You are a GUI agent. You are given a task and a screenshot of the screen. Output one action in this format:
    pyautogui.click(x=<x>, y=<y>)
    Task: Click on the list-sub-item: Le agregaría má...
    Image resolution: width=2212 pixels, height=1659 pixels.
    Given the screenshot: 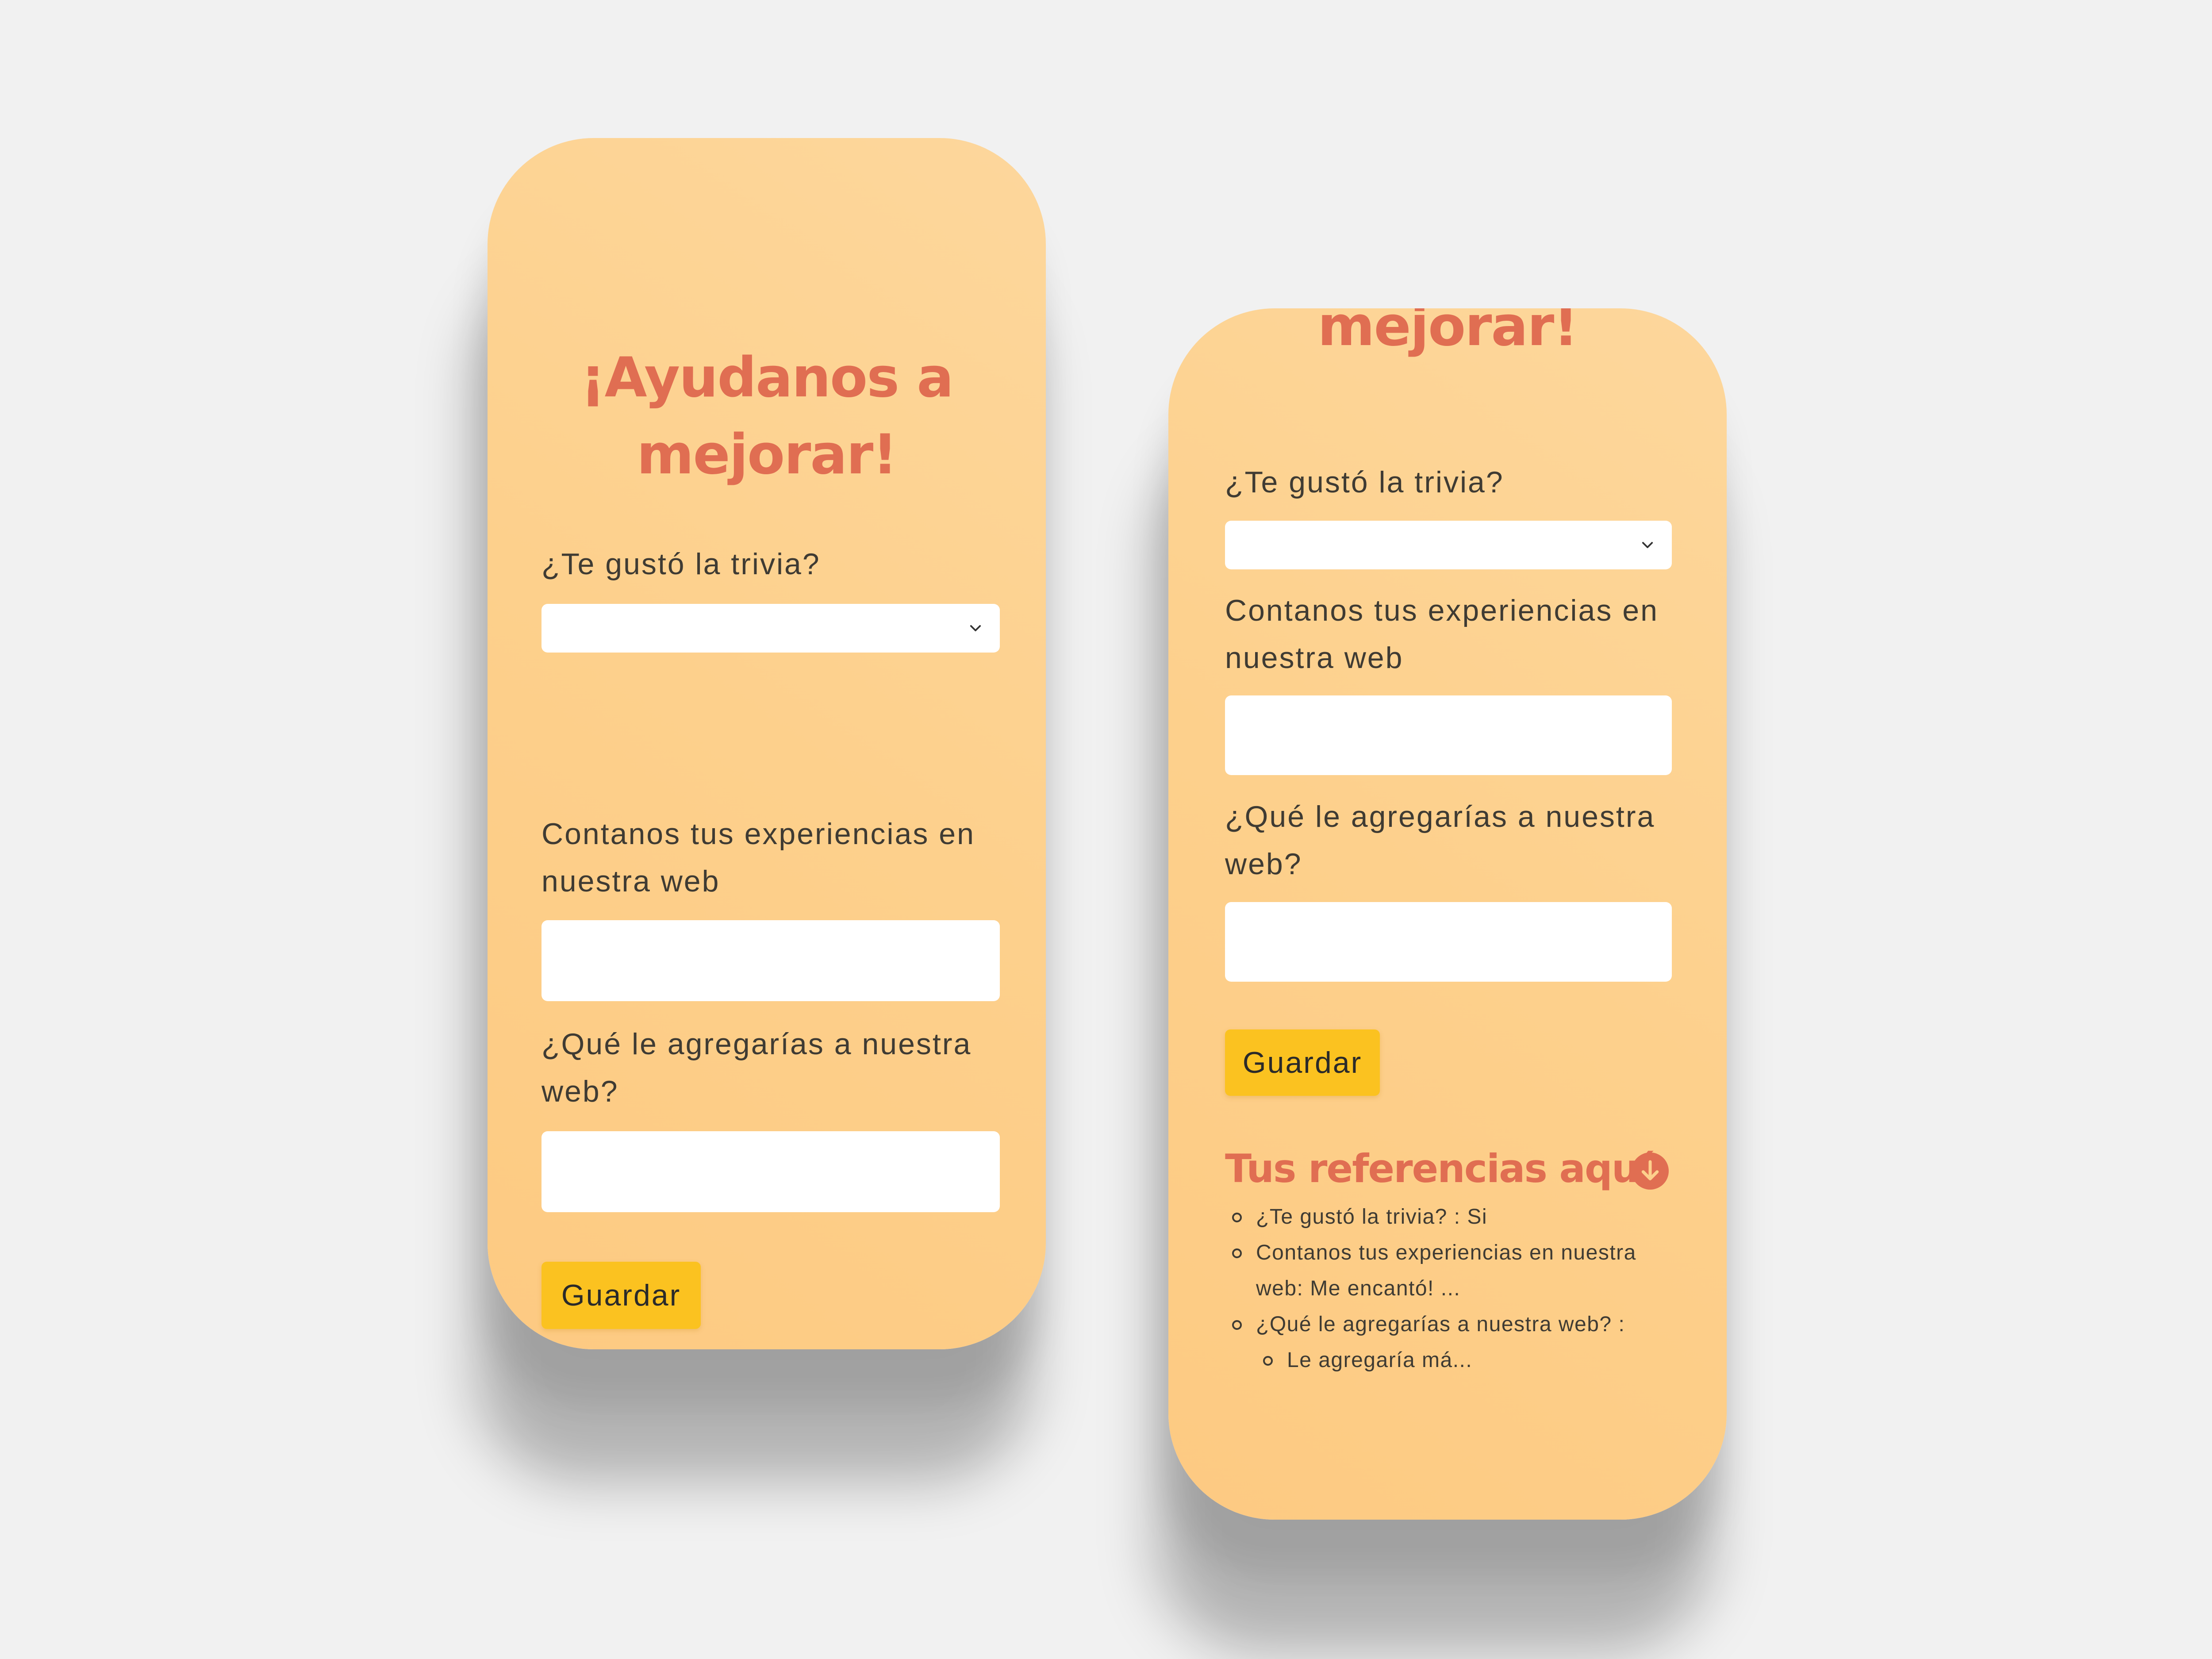 What is the action you would take?
    pyautogui.click(x=1469, y=1360)
    